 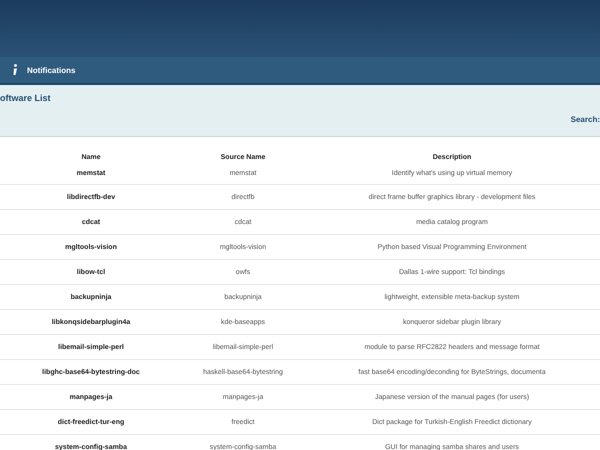 What do you see at coordinates (585, 119) in the screenshot?
I see `search-label: Search:` at bounding box center [585, 119].